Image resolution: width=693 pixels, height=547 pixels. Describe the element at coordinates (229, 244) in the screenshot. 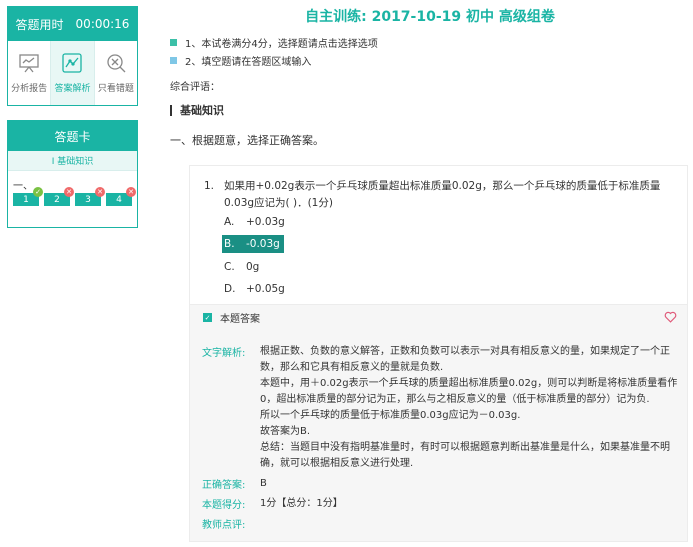

I see `option-letter: B.` at that location.